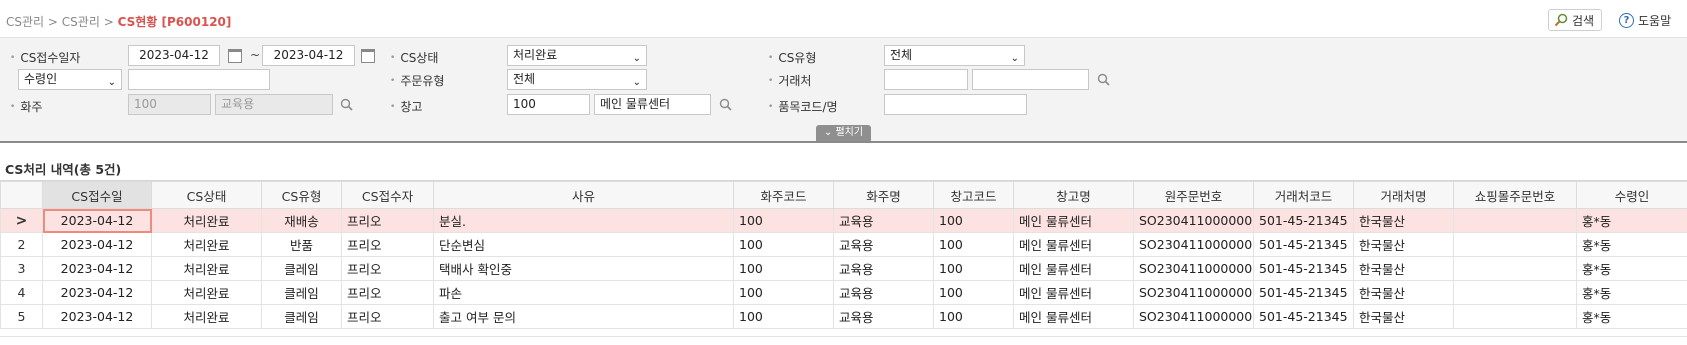 This screenshot has height=345, width=1687. Describe the element at coordinates (926, 79) in the screenshot. I see `client-code-input` at that location.